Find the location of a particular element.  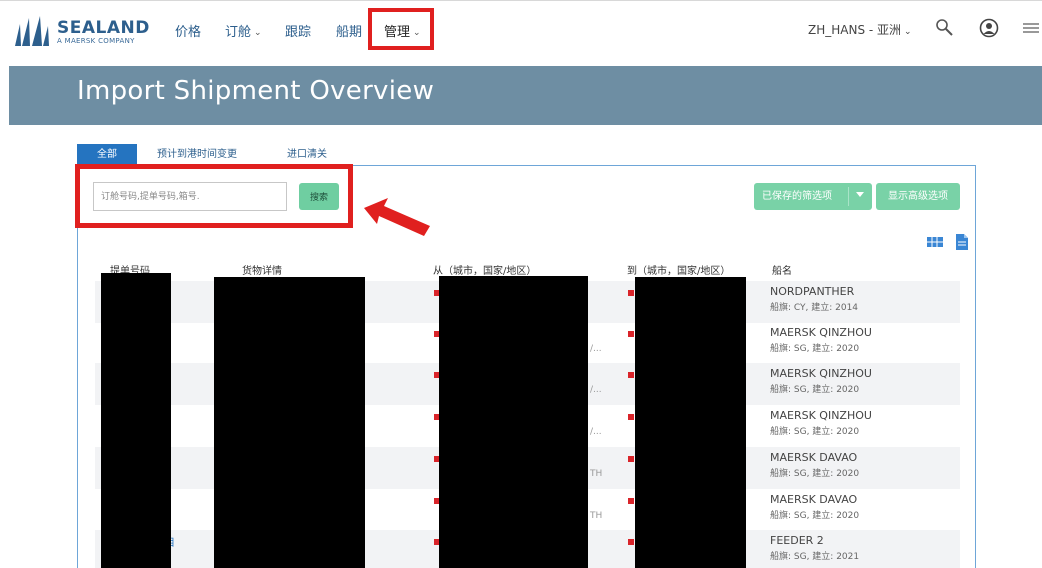

vessel-name: FEEDER 2 is located at coordinates (797, 540).